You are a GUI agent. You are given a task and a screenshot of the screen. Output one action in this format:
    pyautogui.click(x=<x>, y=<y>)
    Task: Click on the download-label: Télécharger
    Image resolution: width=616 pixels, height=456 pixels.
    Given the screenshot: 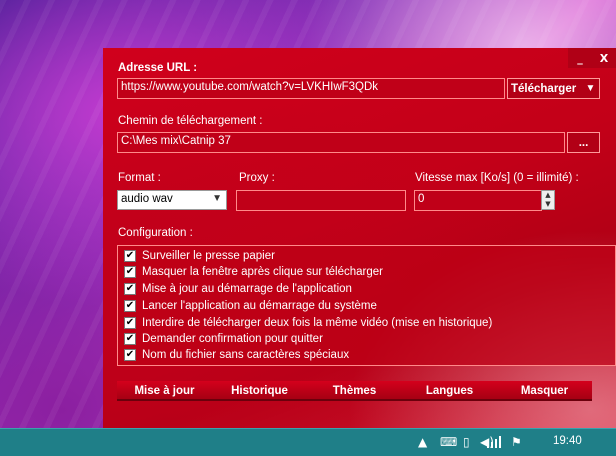 What is the action you would take?
    pyautogui.click(x=544, y=88)
    